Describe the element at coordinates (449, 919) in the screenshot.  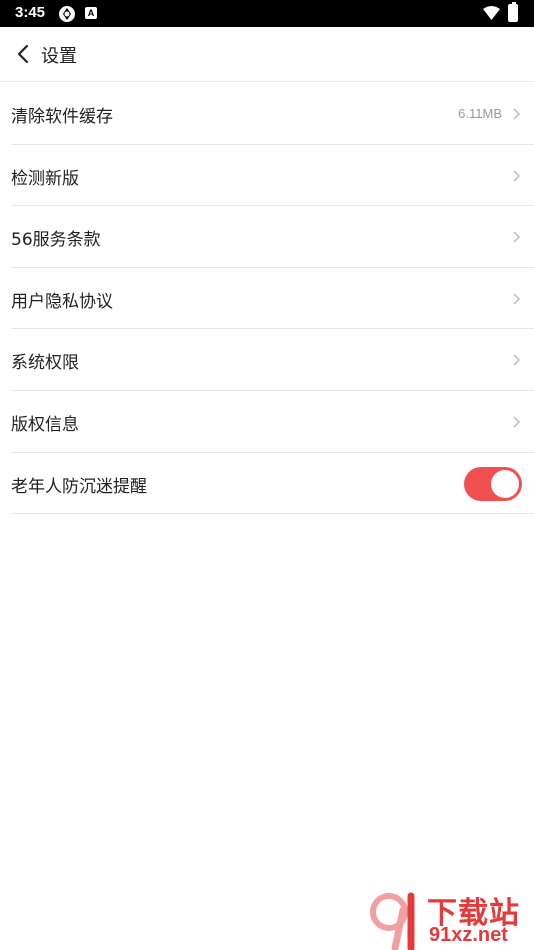
I see `watermark: 下载站 91xz.net` at that location.